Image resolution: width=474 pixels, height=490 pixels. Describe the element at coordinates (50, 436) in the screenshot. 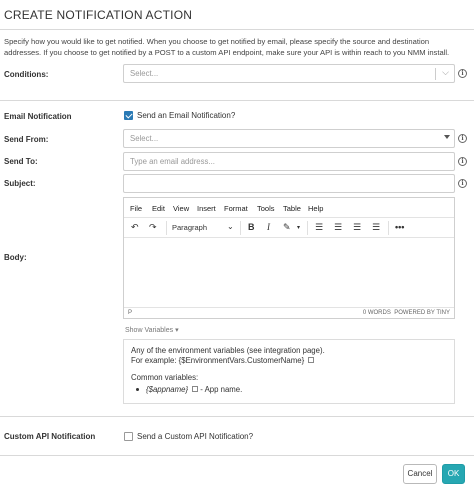

I see `custom-api-label: Custom API Notification` at that location.